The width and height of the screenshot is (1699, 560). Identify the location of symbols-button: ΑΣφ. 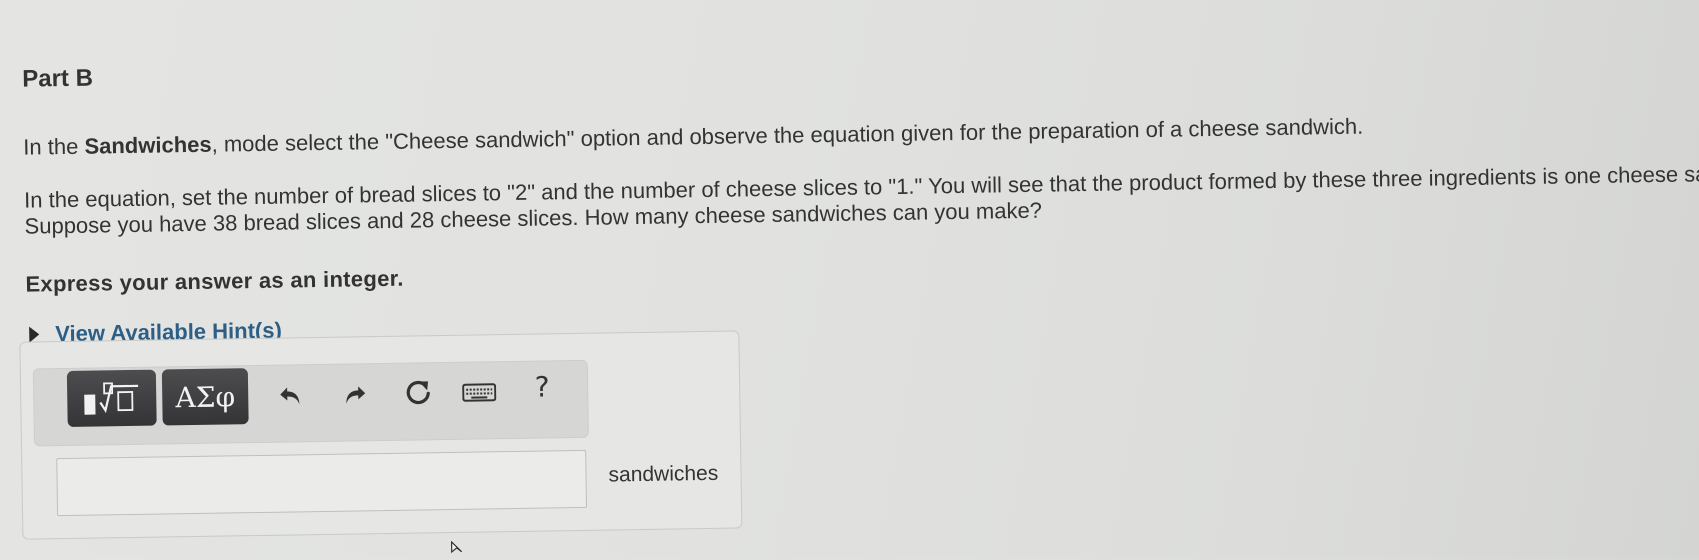
(205, 396).